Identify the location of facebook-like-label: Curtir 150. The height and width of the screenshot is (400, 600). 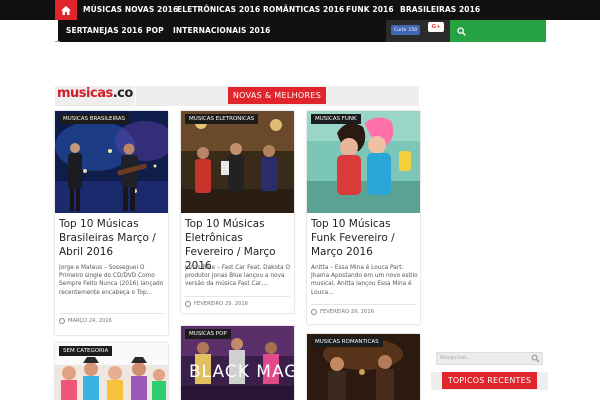
(406, 30).